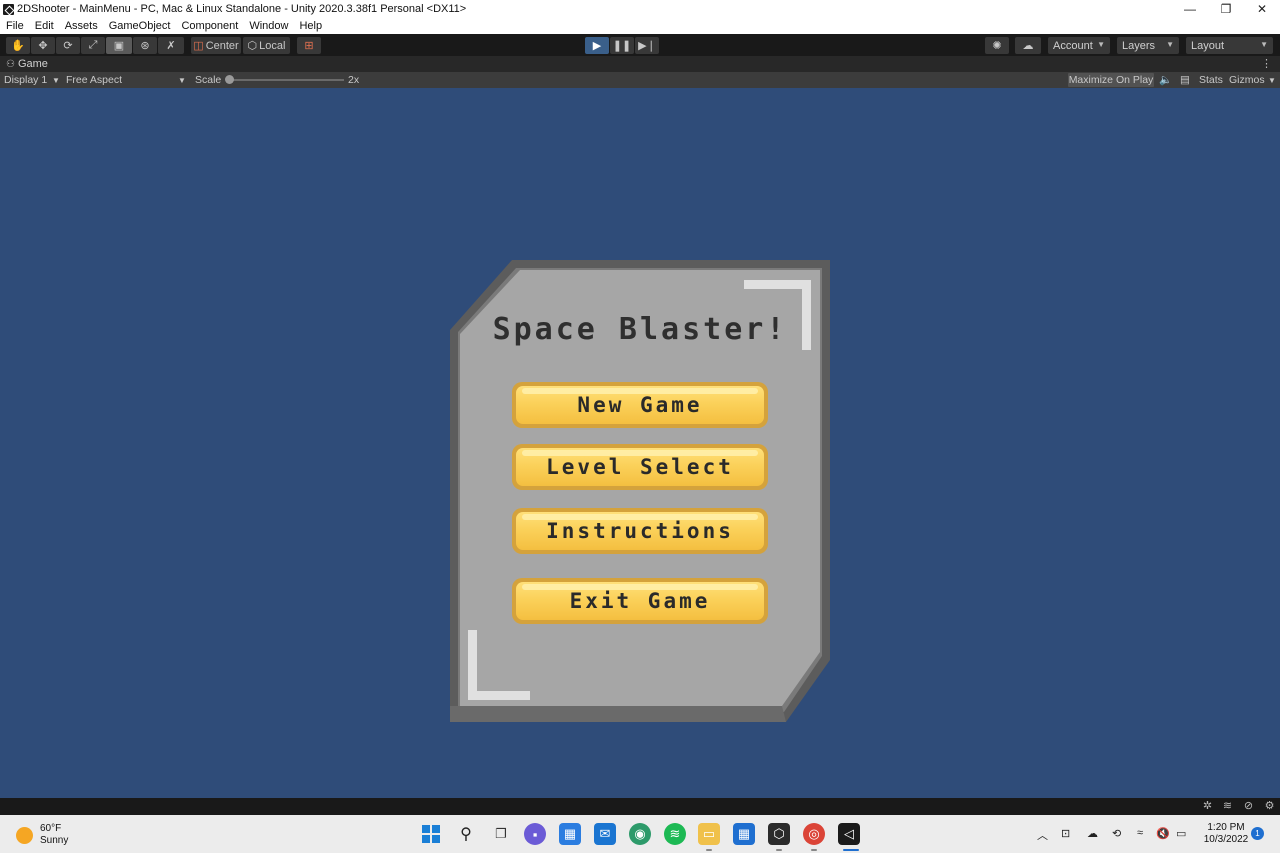  What do you see at coordinates (209, 26) in the screenshot?
I see `menu-component: Component` at bounding box center [209, 26].